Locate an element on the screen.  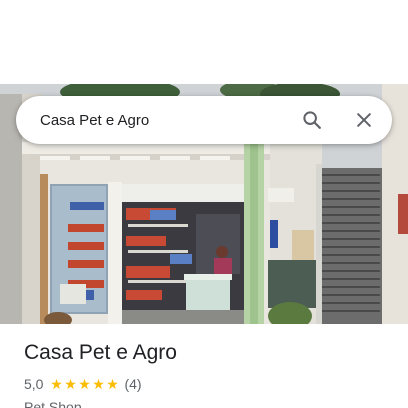
star-rating: ★ ★ ★ ★ ★ is located at coordinates (84, 384).